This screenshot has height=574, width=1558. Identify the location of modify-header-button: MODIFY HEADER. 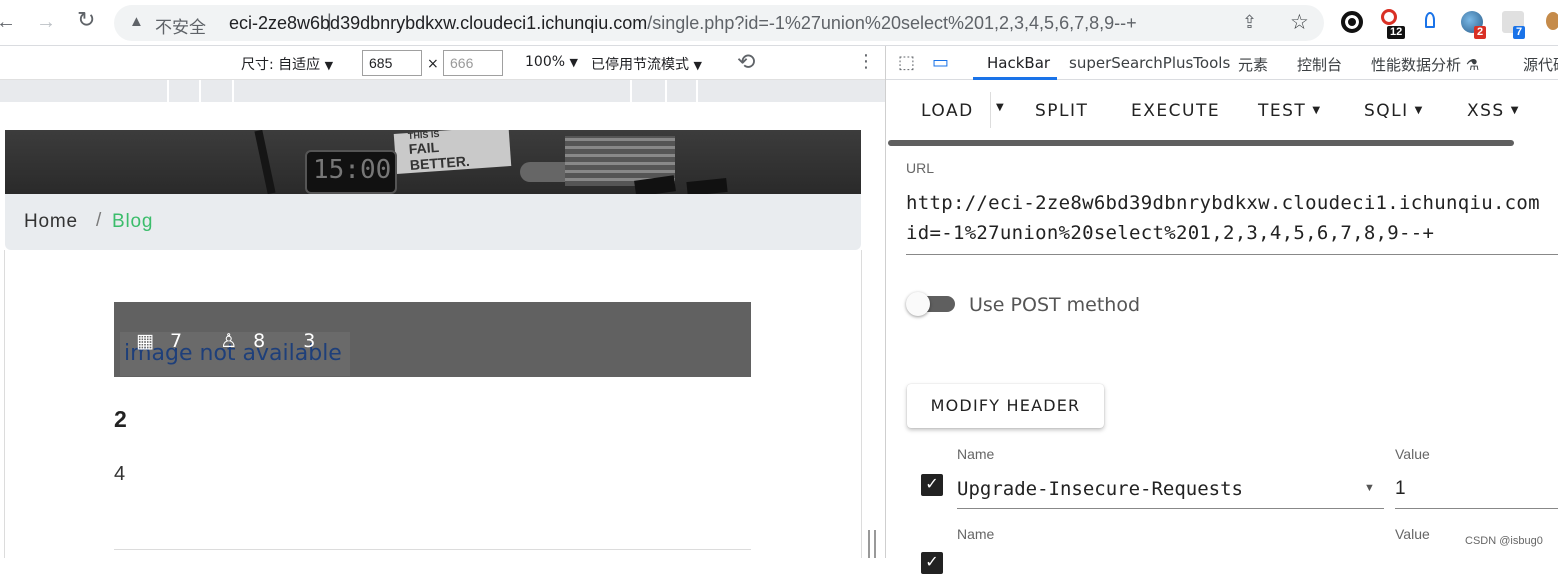
(1005, 406).